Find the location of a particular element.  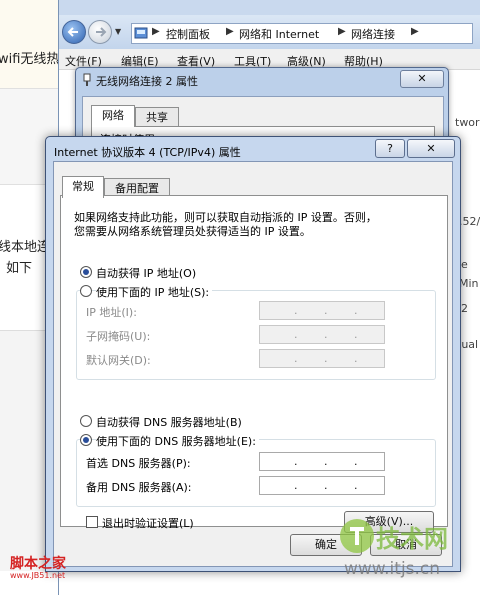

watermark-logo-text: 技术网 is located at coordinates (412, 539).